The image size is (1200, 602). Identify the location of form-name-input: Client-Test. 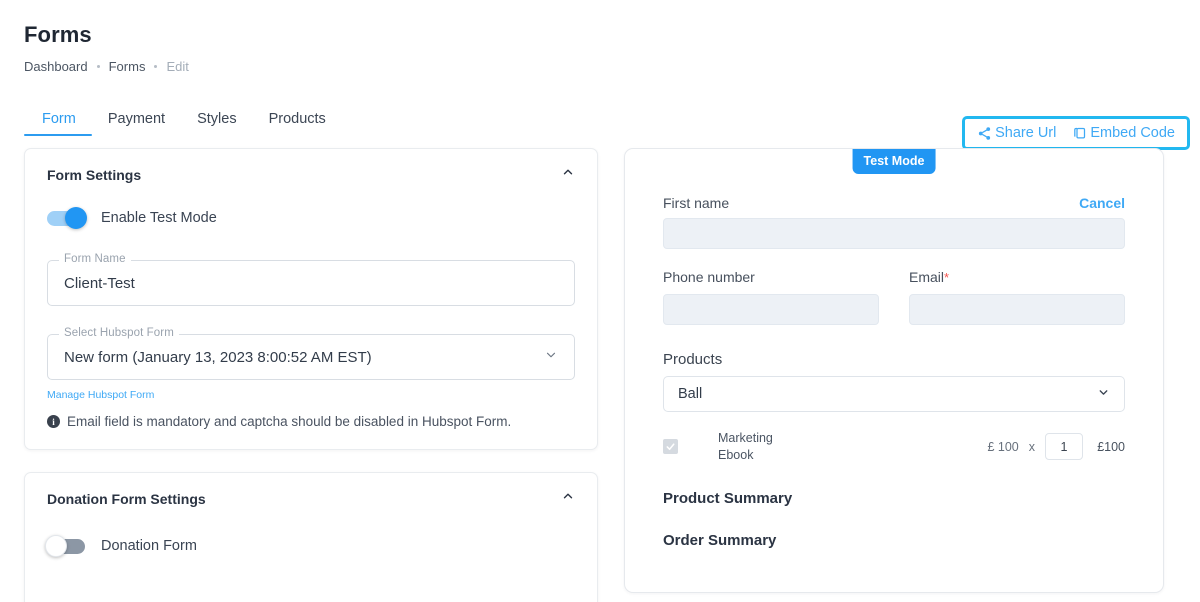
(311, 283).